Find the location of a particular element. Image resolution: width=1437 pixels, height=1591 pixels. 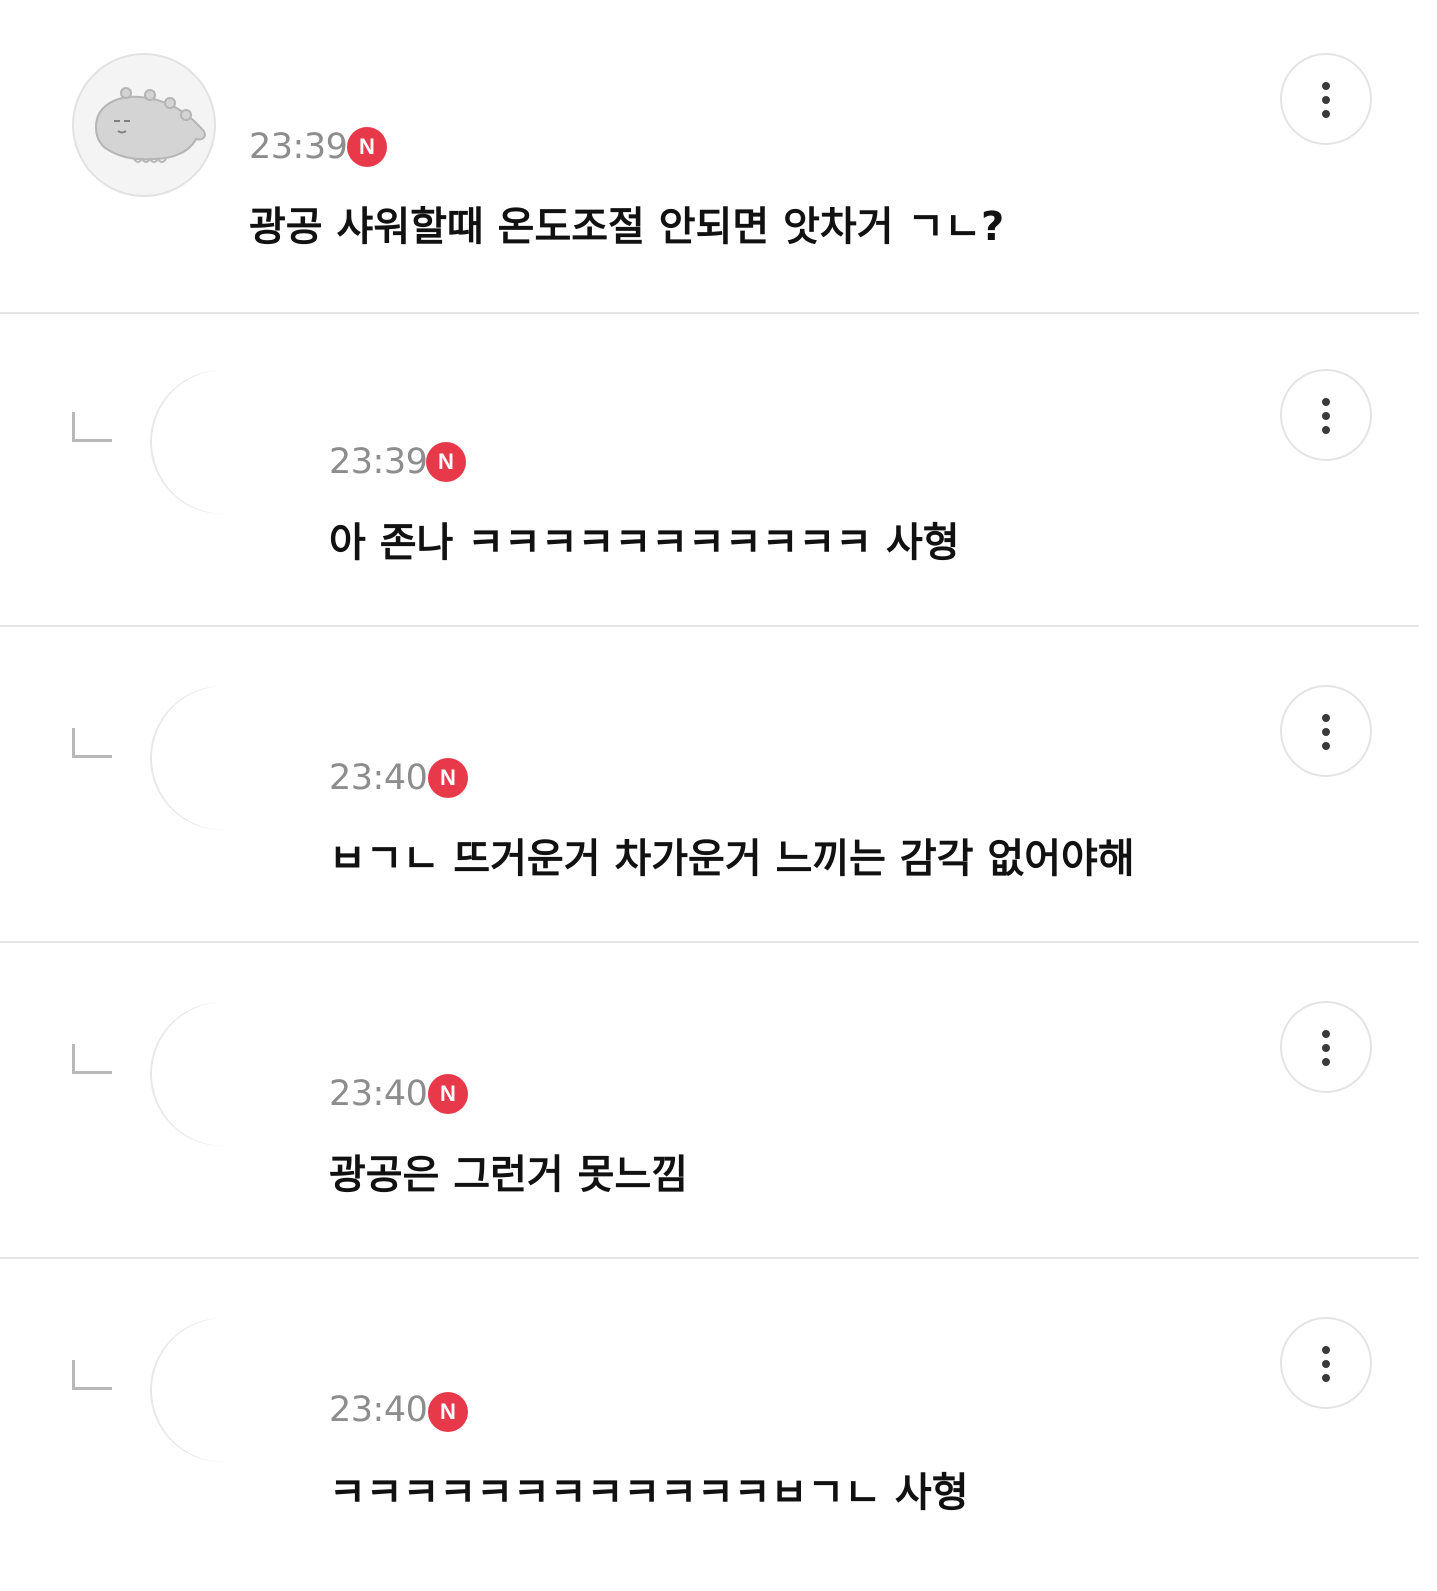

comment-text: 아 존나 ㅋㅋㅋㅋㅋㅋㅋㅋㅋㅋㅋ 사형 is located at coordinates (644, 543).